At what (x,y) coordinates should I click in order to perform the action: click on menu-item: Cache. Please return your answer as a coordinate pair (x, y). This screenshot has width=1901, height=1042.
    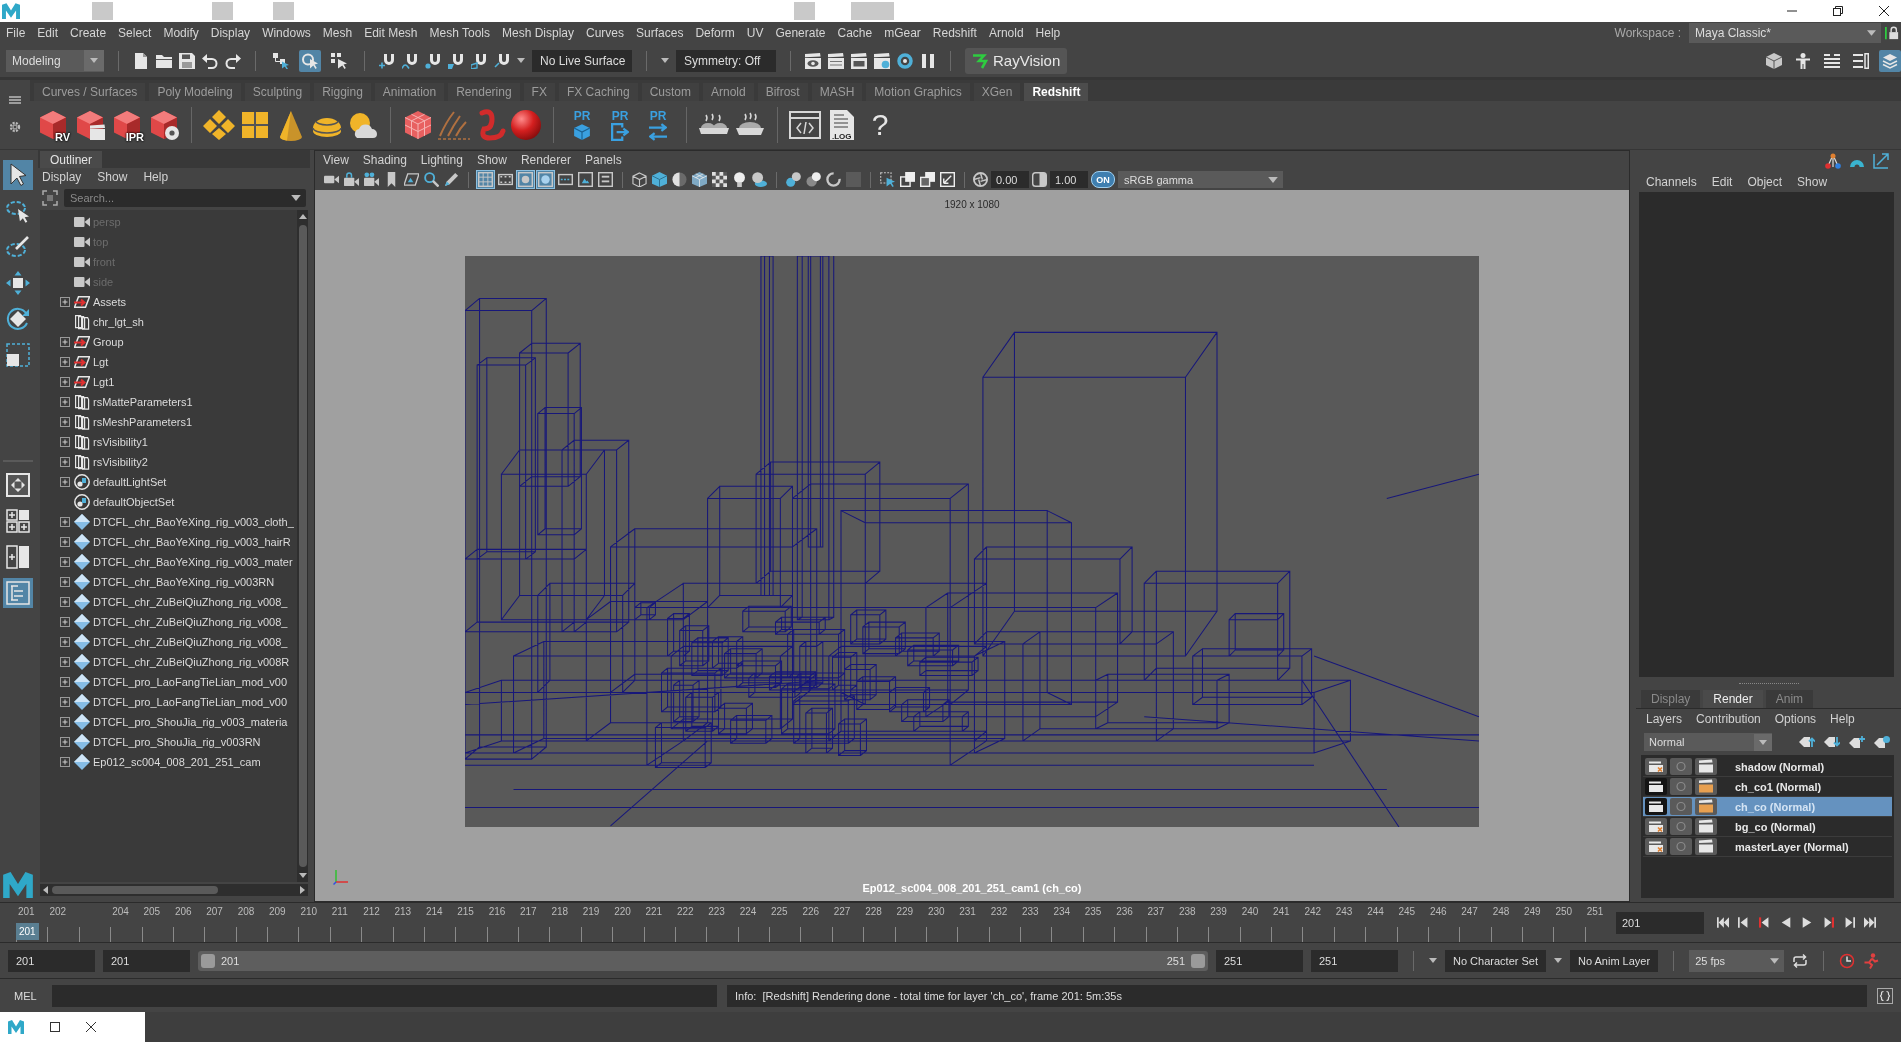
    Looking at the image, I should click on (855, 33).